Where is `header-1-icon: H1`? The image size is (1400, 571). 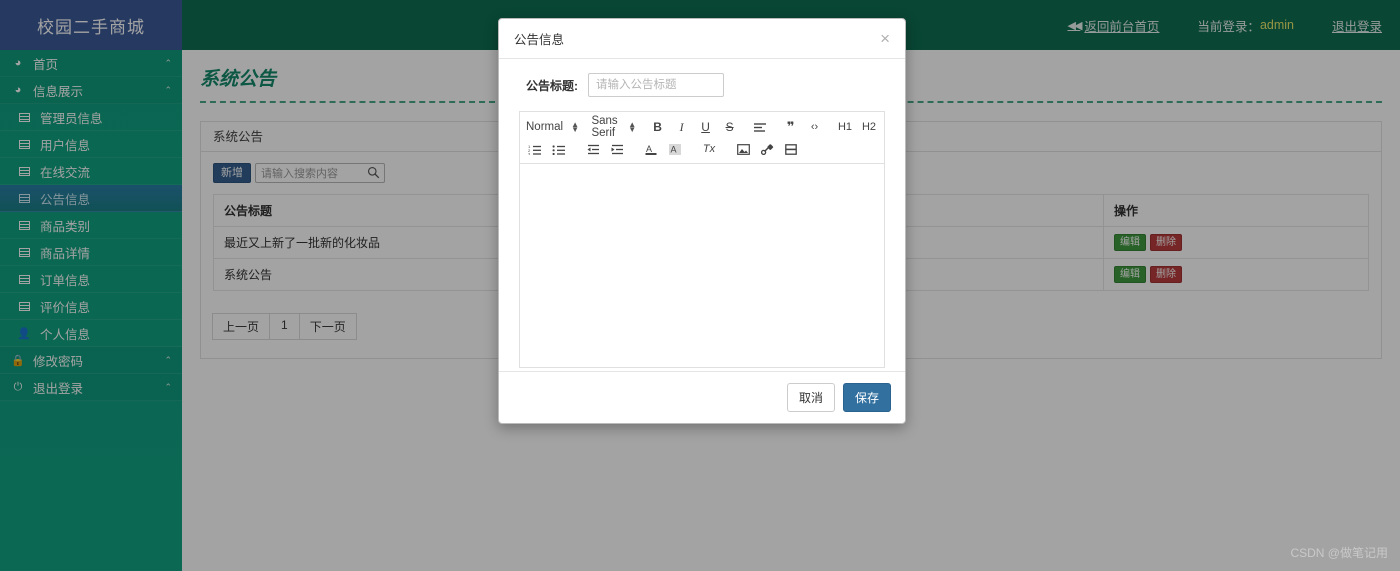
header-1-icon: H1 is located at coordinates (845, 127).